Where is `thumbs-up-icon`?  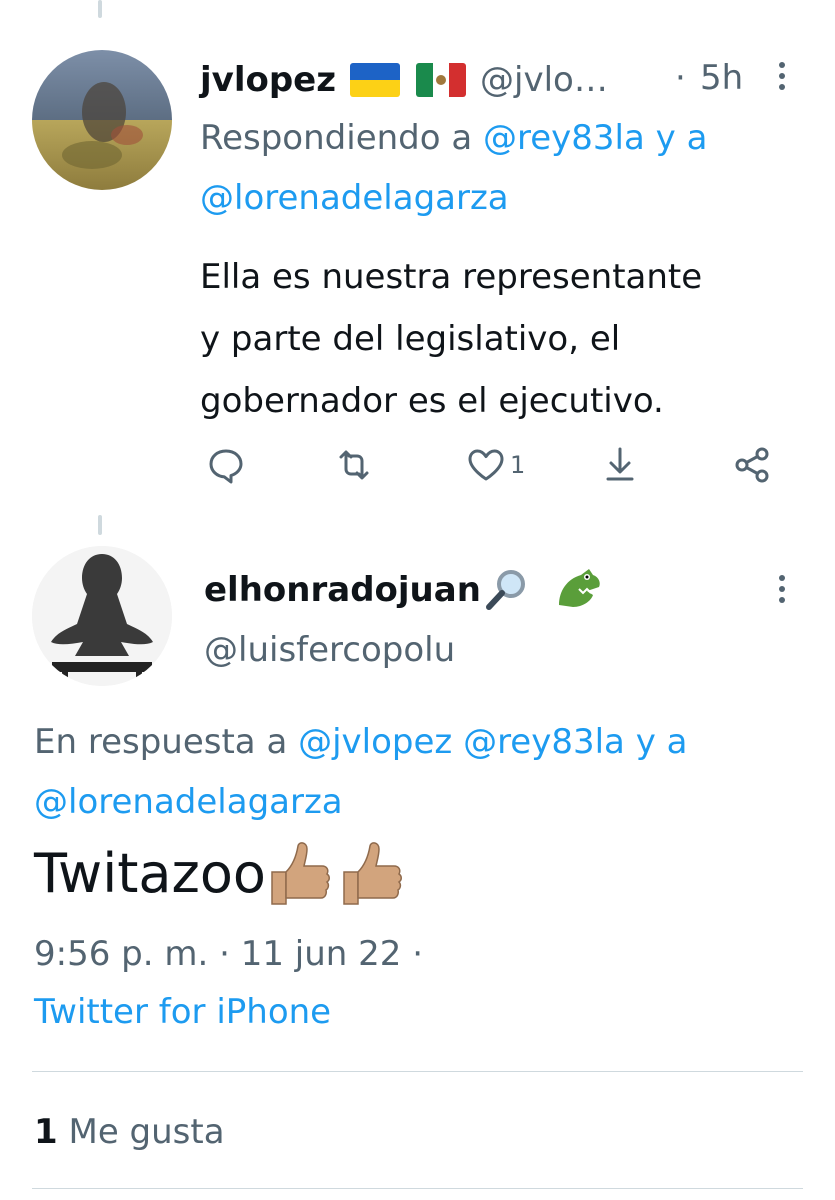
thumbs-up-icon is located at coordinates (336, 873).